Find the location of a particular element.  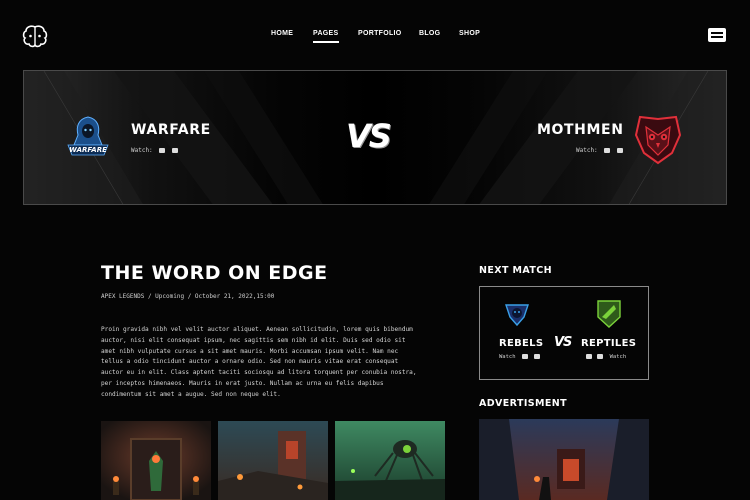

reptiles-logo-icon is located at coordinates (609, 314).